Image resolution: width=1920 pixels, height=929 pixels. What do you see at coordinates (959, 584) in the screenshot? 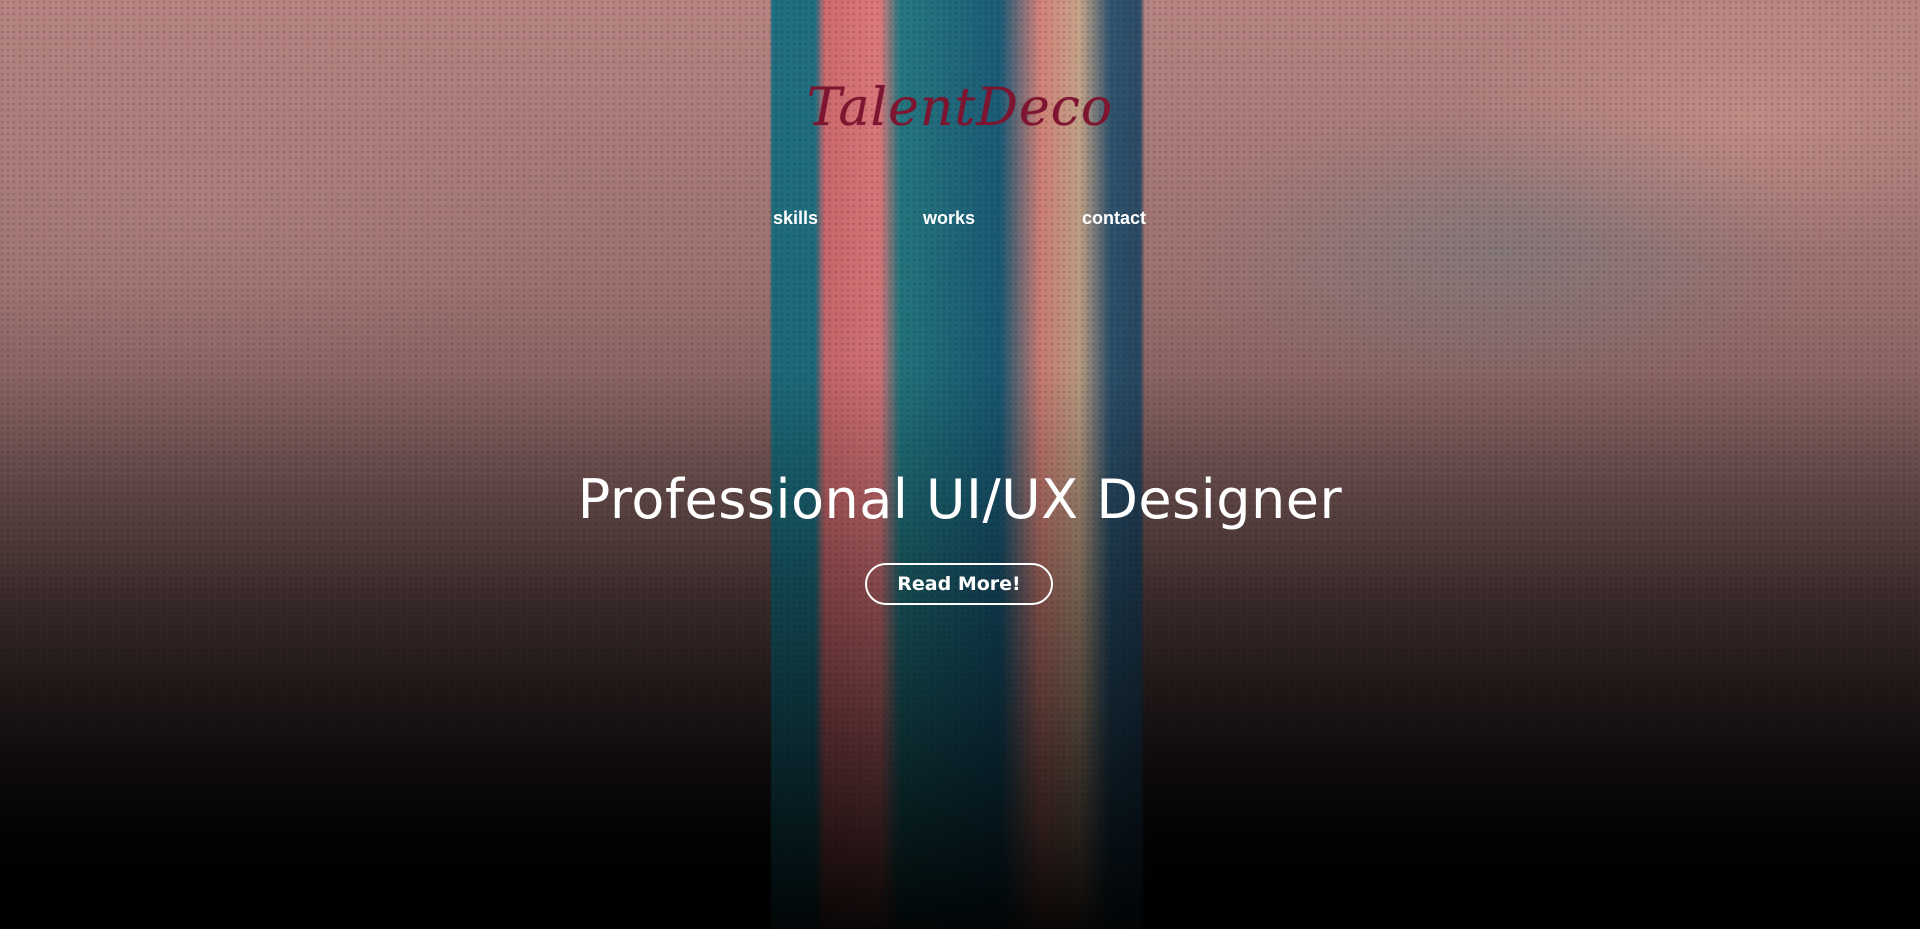
I see `read-more-button: Read More!` at bounding box center [959, 584].